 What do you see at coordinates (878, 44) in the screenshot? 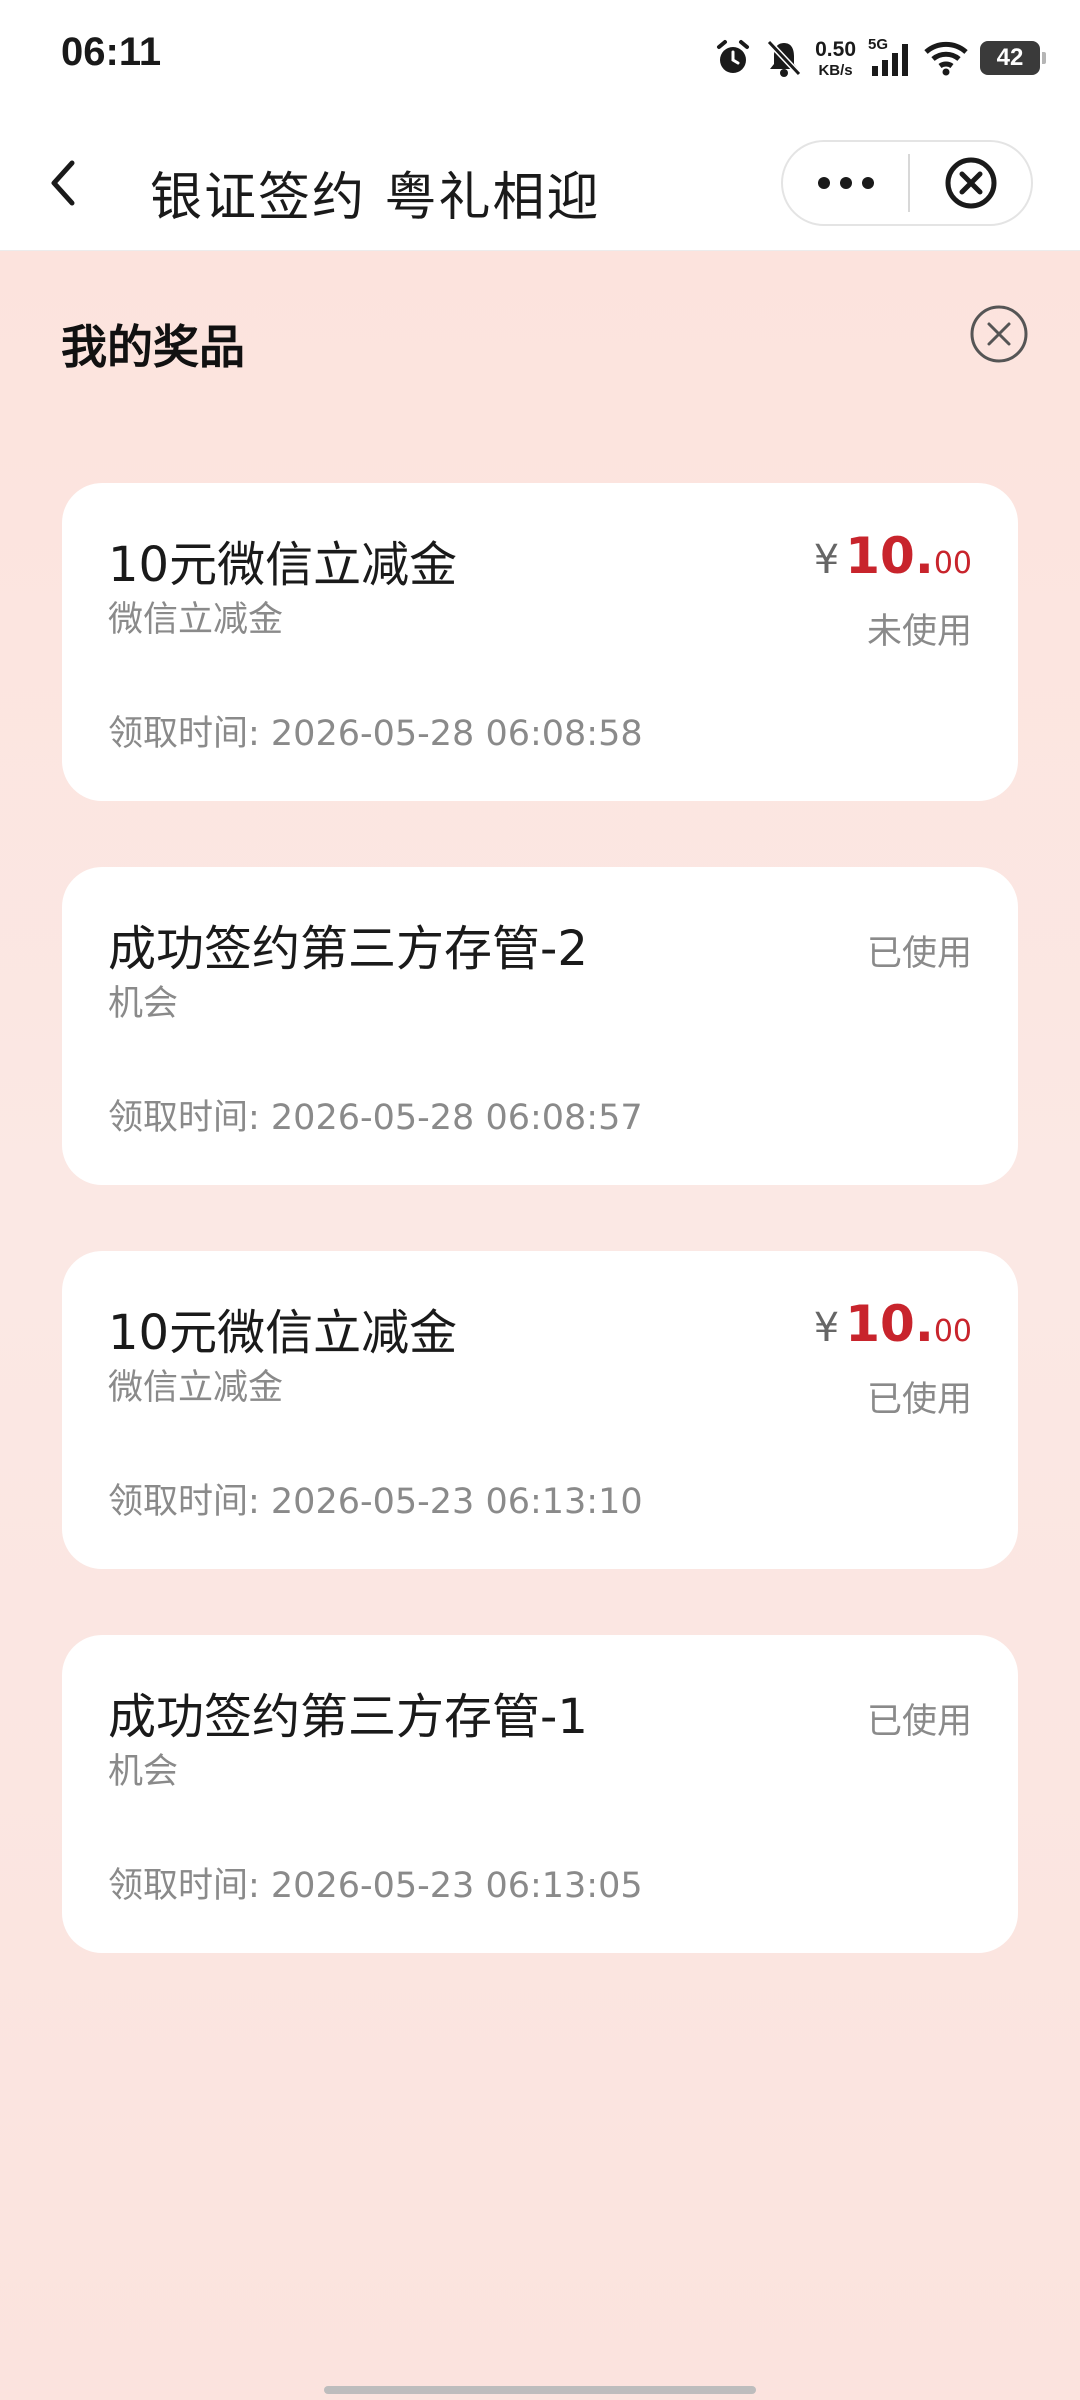
I see `network-type: 5G` at bounding box center [878, 44].